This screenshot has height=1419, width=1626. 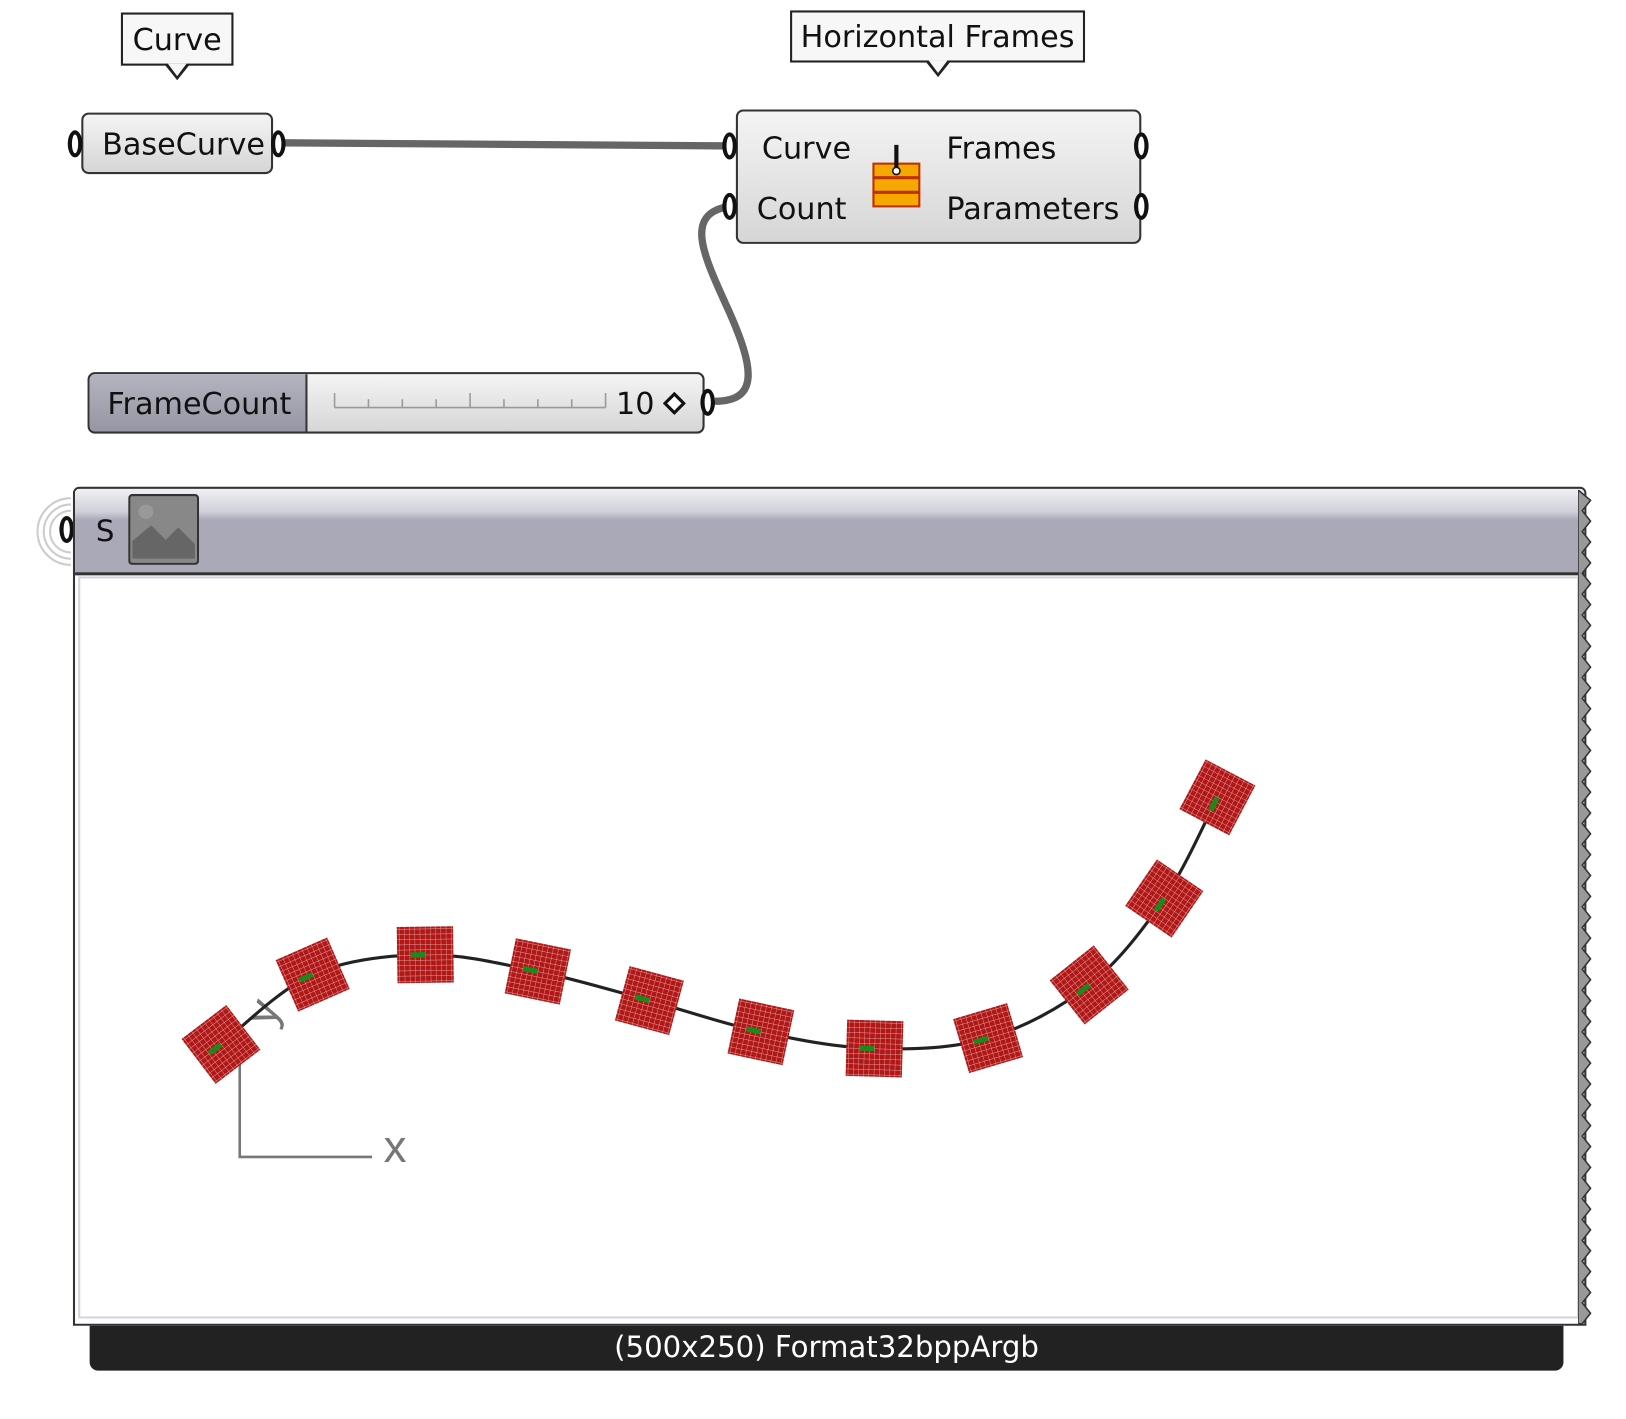 I want to click on image-footer: (500x250) Format32bppArgb, so click(x=827, y=1348).